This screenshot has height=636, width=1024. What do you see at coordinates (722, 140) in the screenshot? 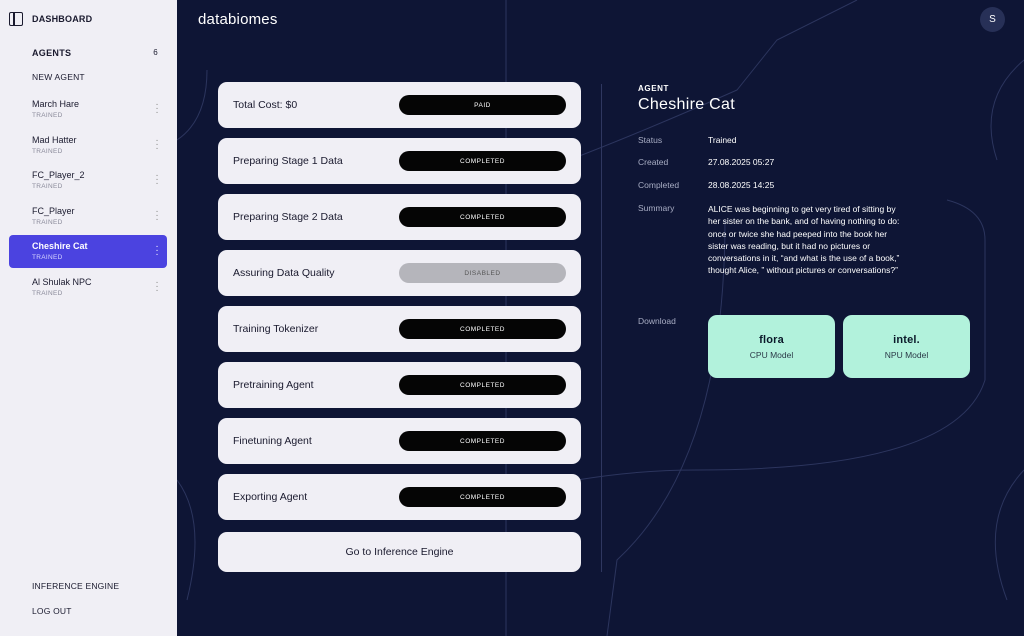
I see `status-value: Trained` at bounding box center [722, 140].